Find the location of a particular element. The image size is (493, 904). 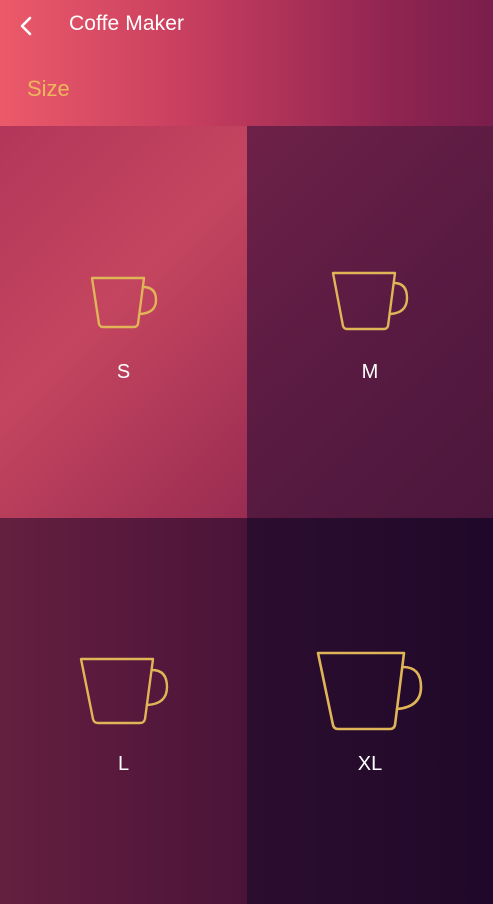

page-title: Coffe Maker is located at coordinates (127, 23).